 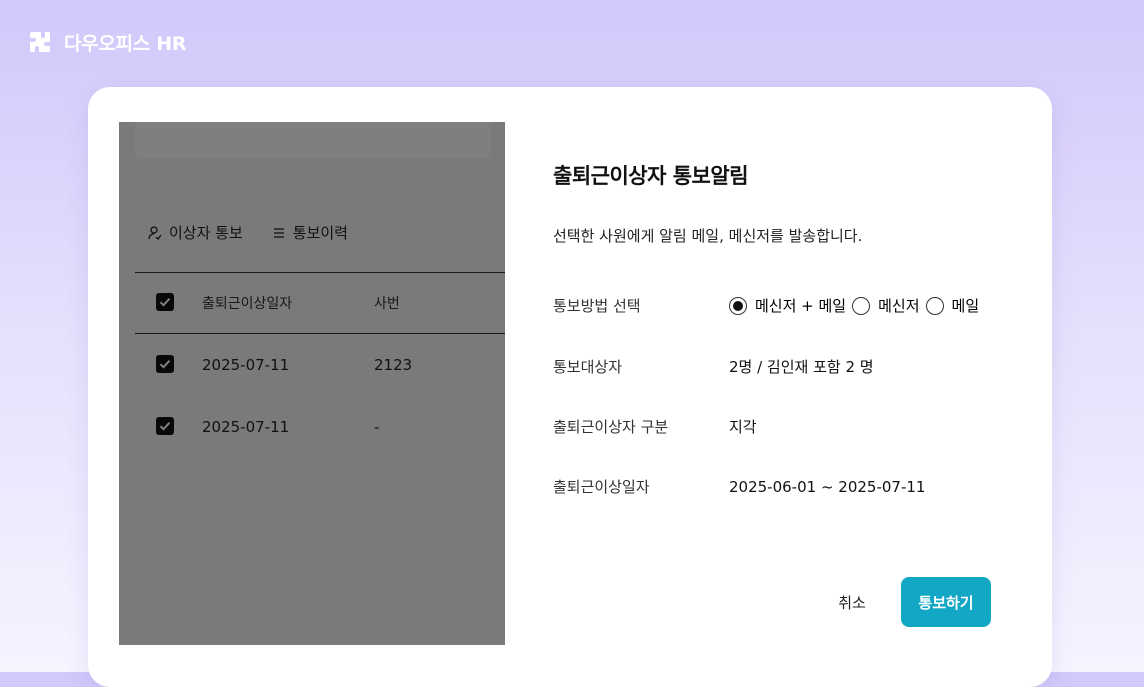 I want to click on radio-dot, so click(x=738, y=305).